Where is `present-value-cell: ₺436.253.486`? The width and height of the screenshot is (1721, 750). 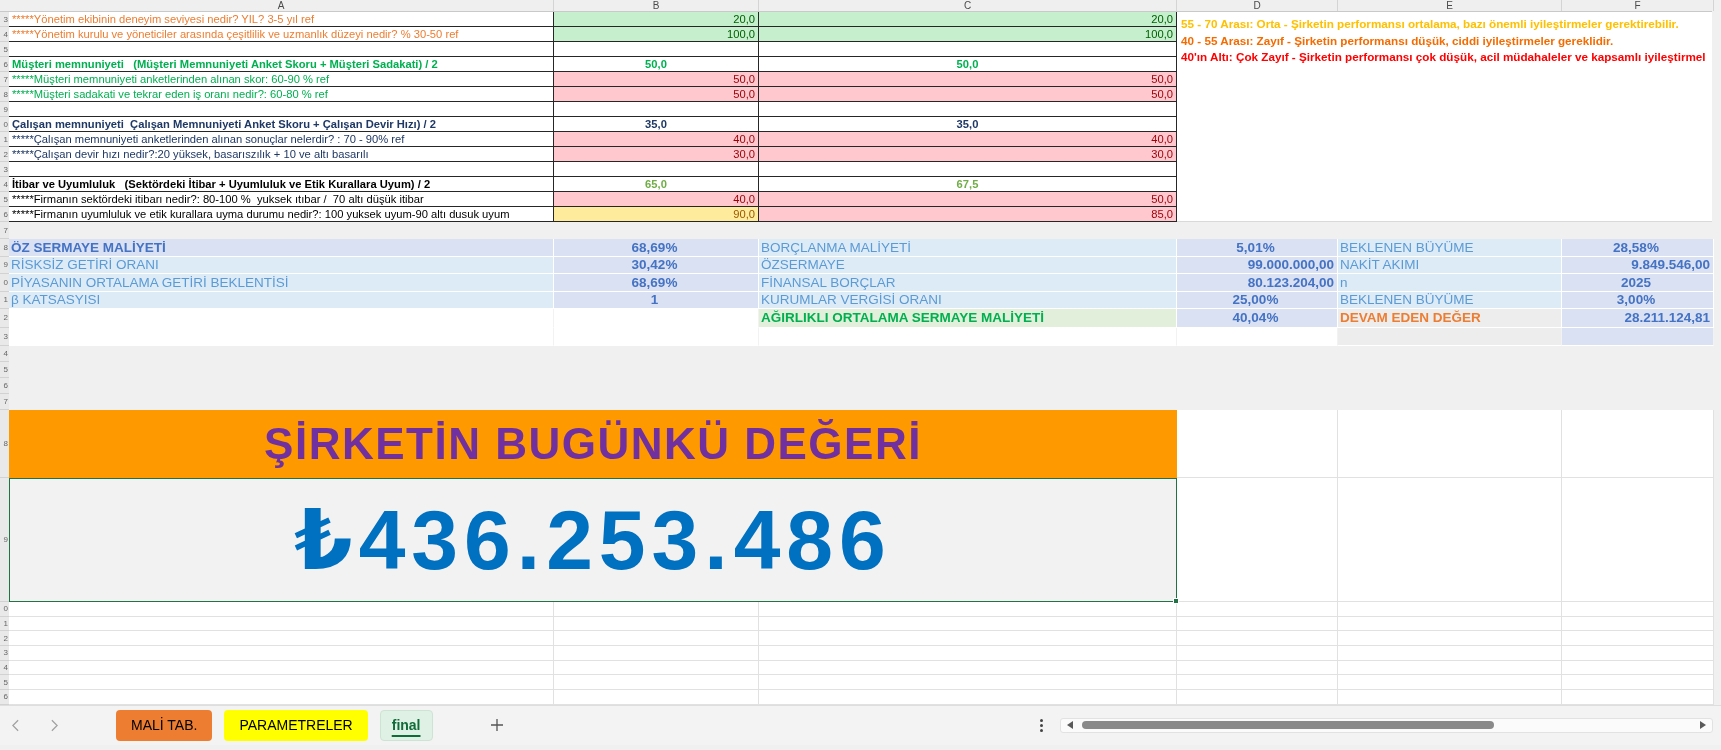 present-value-cell: ₺436.253.486 is located at coordinates (593, 540).